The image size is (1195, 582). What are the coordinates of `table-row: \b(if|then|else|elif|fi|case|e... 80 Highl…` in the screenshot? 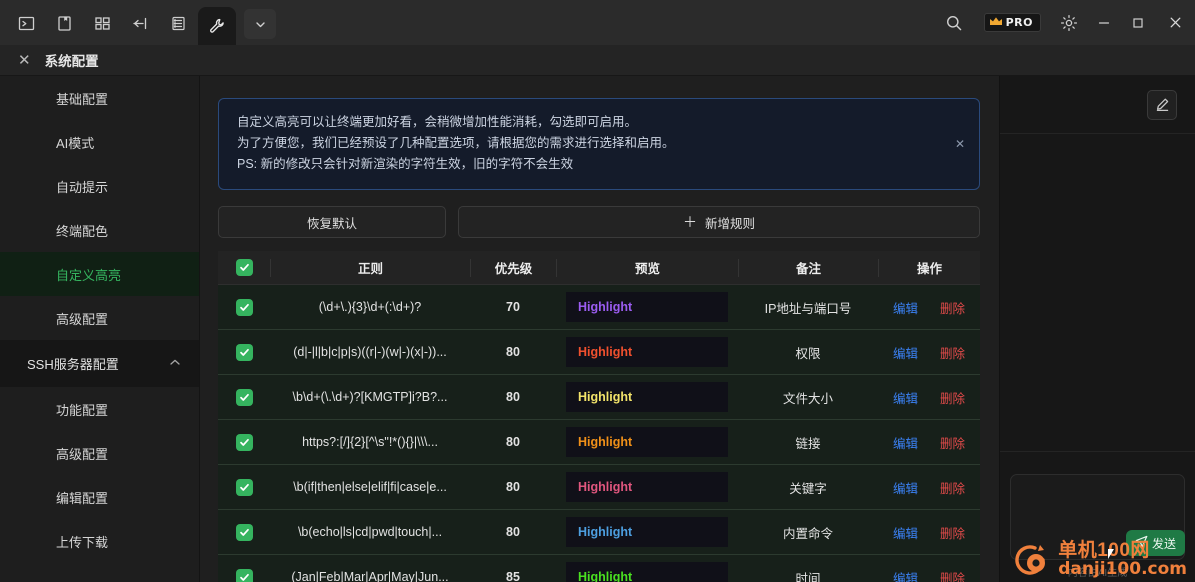 It's located at (599, 487).